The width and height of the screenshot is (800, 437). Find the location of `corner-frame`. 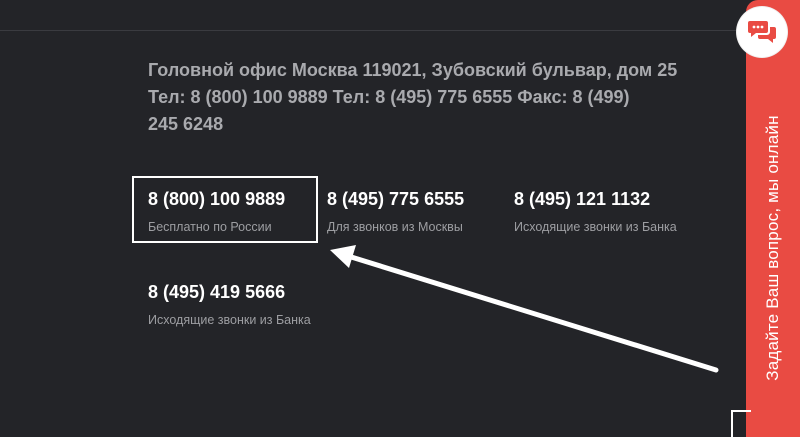

corner-frame is located at coordinates (741, 423).